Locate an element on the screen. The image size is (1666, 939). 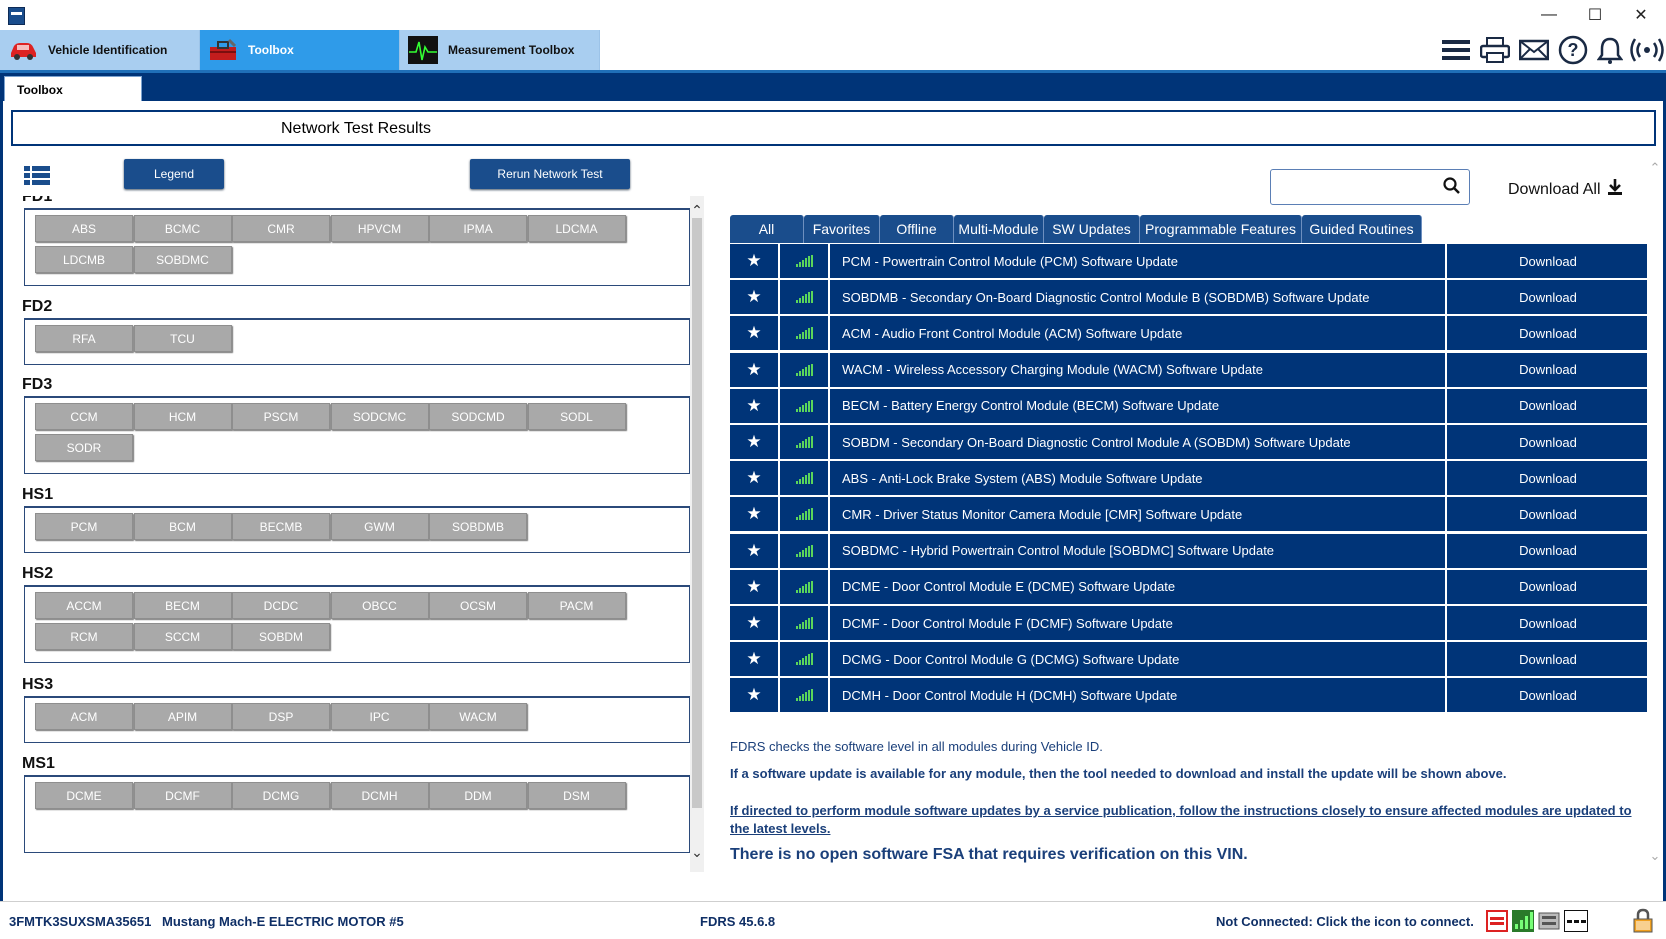
module-button-sodl: SODL is located at coordinates (576, 416).